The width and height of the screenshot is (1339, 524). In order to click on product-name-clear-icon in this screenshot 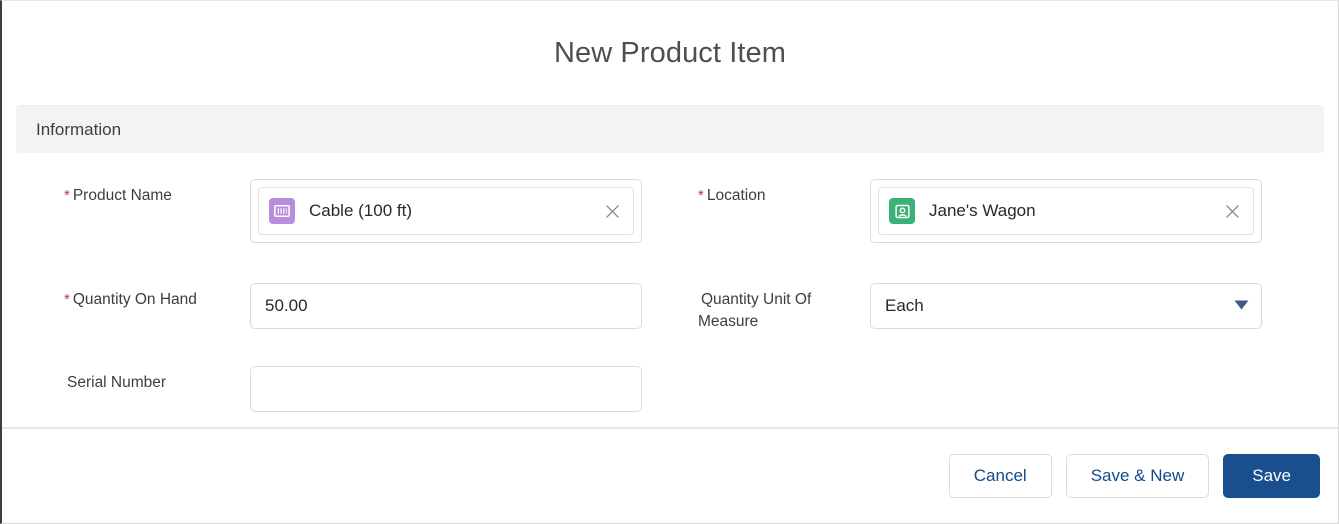, I will do `click(612, 211)`.